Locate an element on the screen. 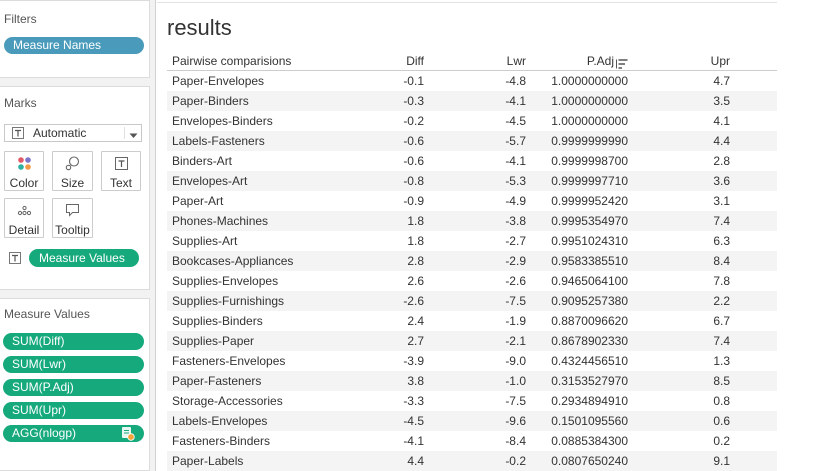  diff-cell: -0.6 is located at coordinates (404, 141).